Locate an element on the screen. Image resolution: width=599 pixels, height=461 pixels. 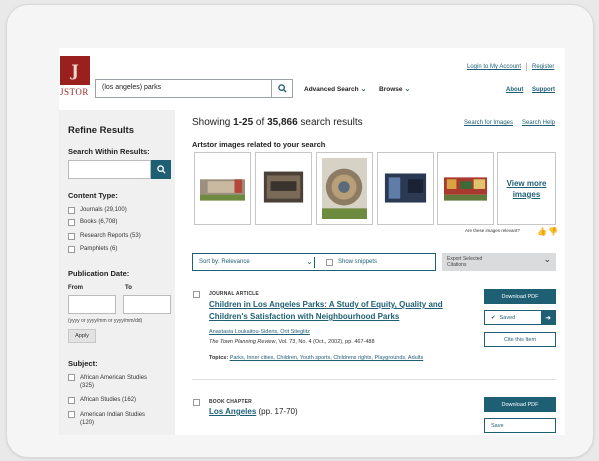
view-more-images-link: View more images is located at coordinates (526, 188).